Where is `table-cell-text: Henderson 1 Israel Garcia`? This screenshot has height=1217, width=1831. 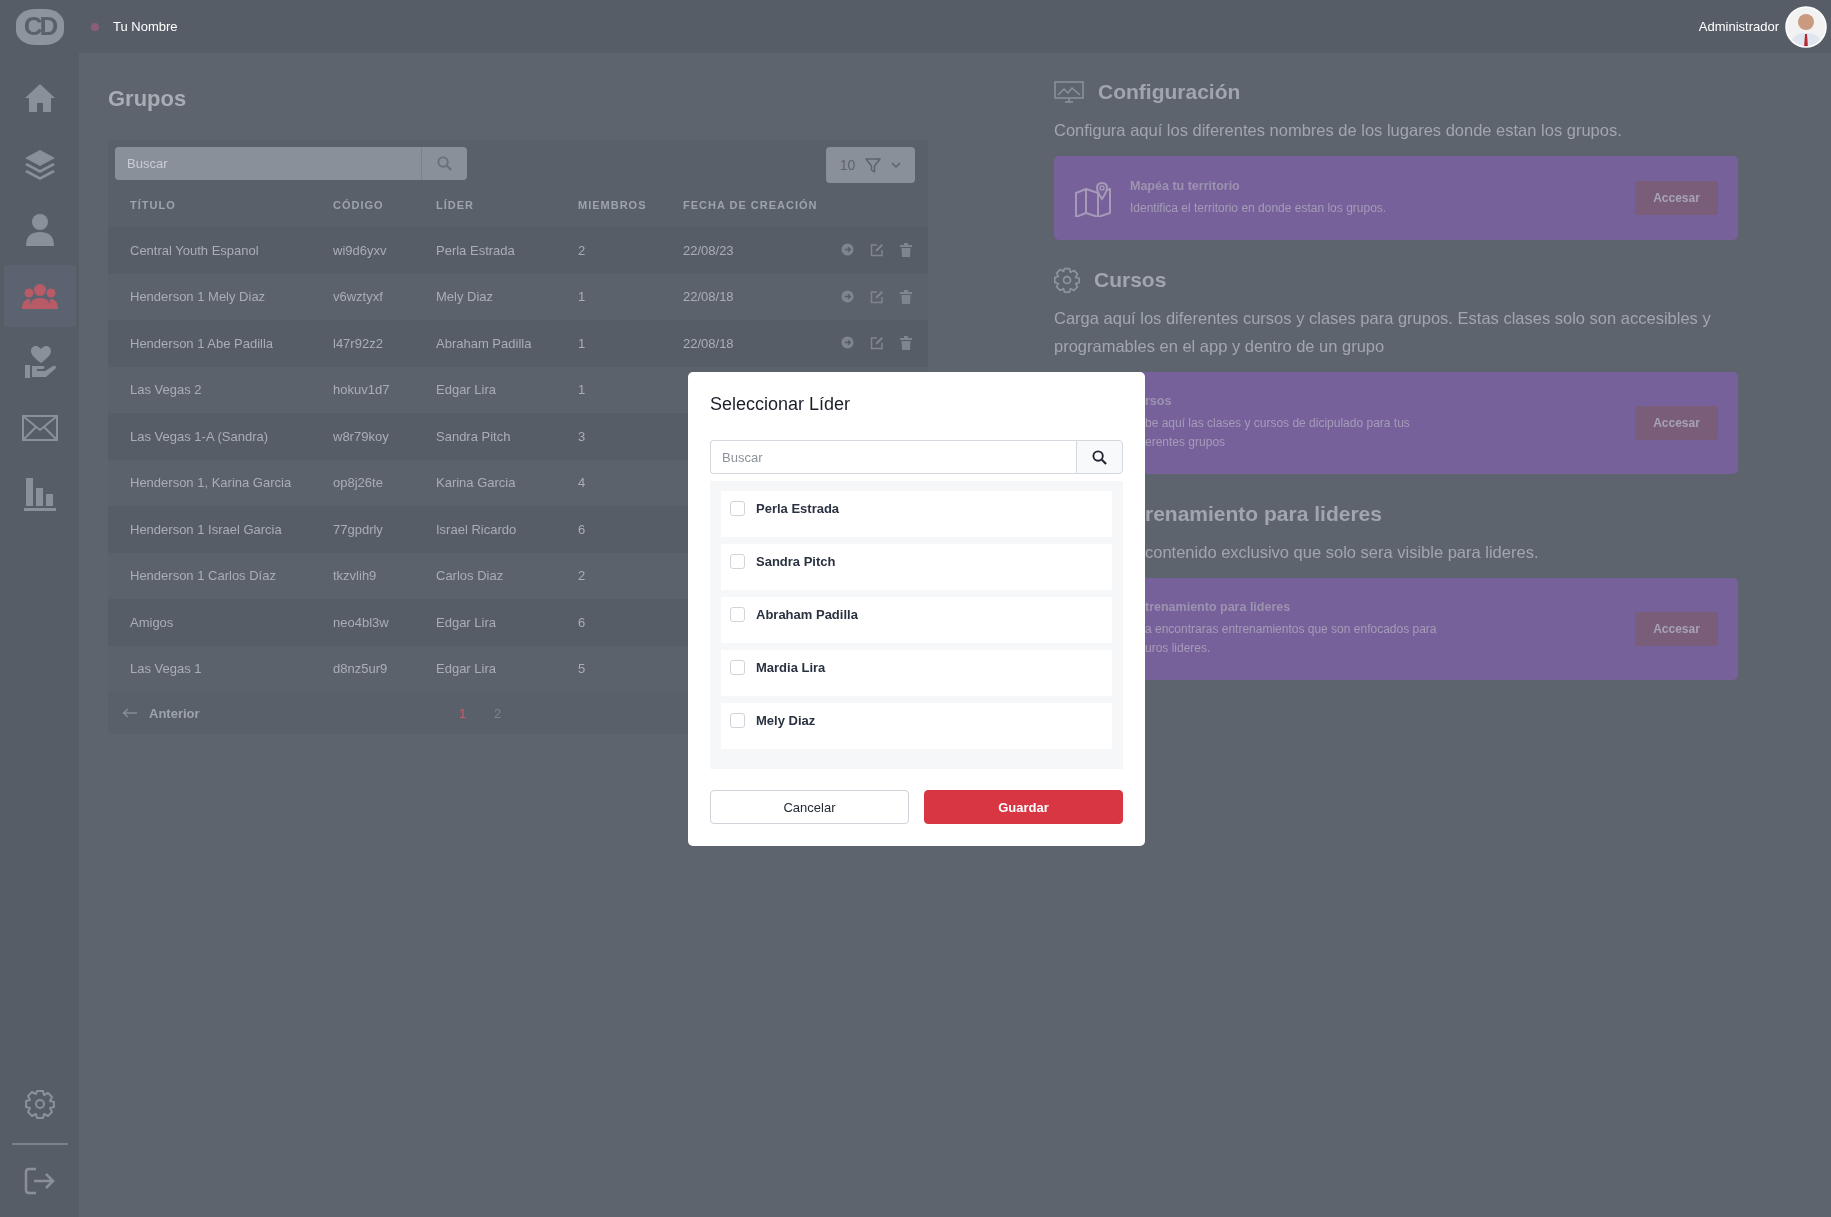
table-cell-text: Henderson 1 Israel Garcia is located at coordinates (206, 529).